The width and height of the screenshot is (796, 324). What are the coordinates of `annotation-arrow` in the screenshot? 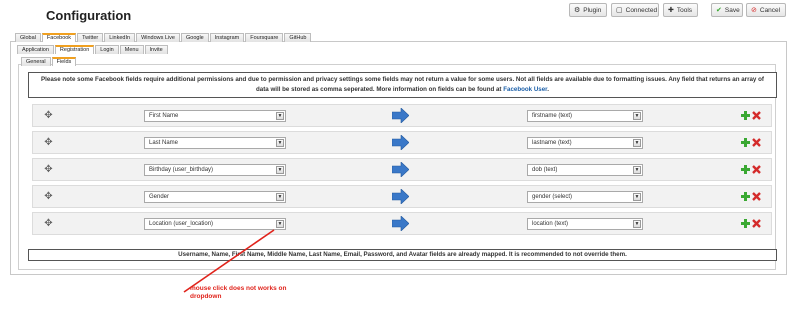 It's located at (229, 261).